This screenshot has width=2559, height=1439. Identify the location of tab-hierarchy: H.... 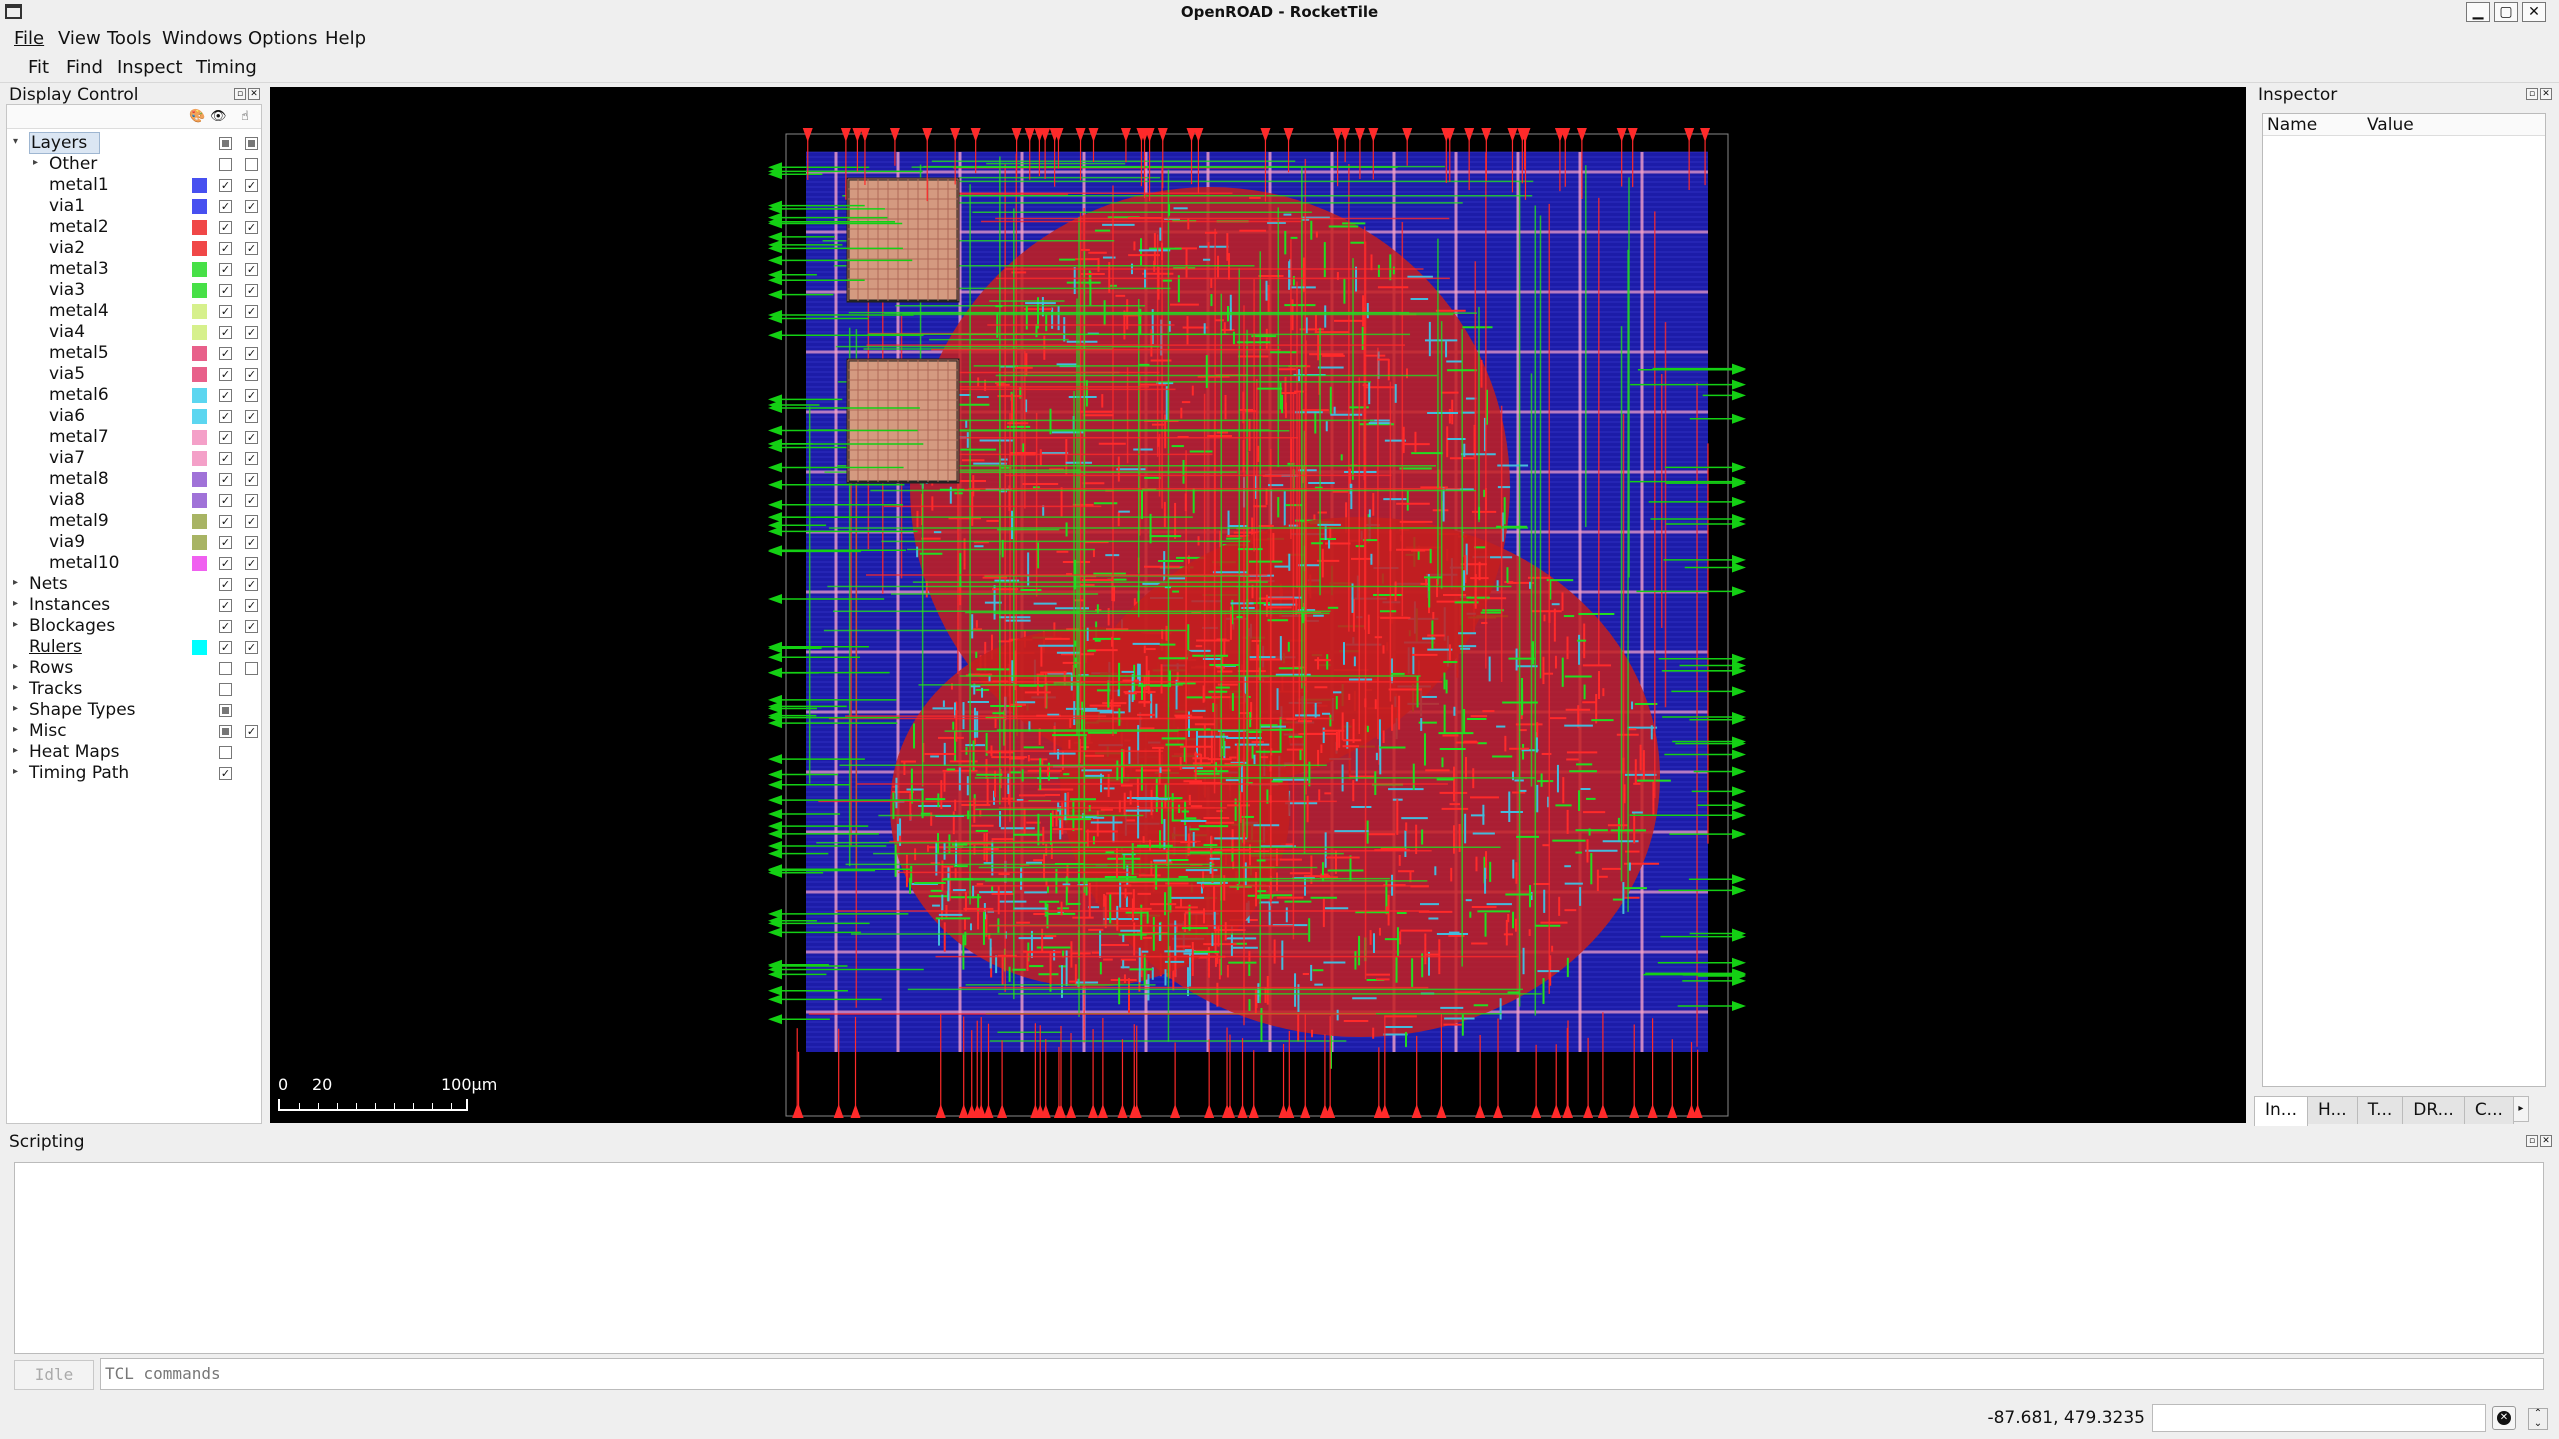
(2332, 1110).